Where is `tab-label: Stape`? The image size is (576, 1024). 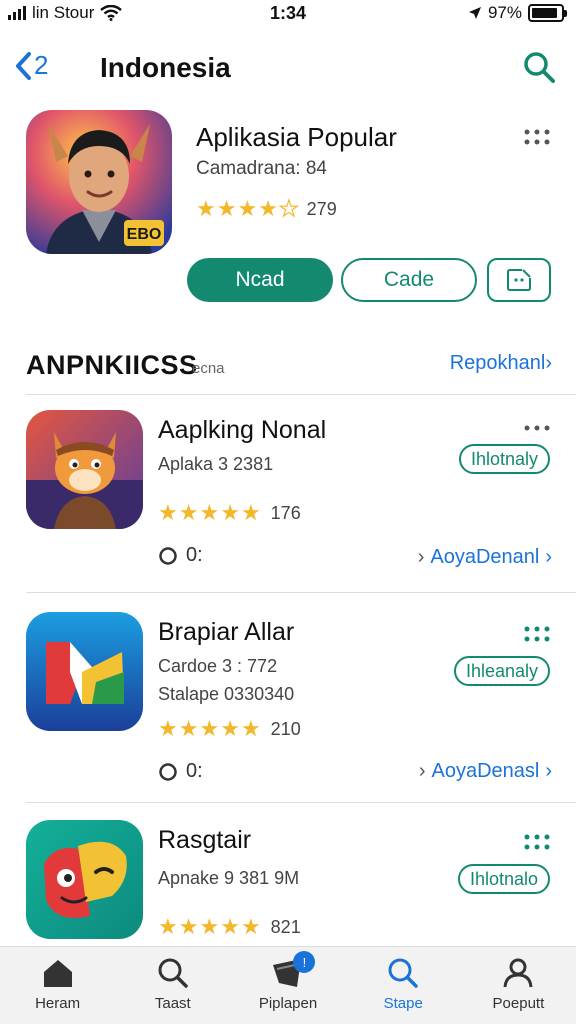
tab-label: Stape is located at coordinates (403, 1003).